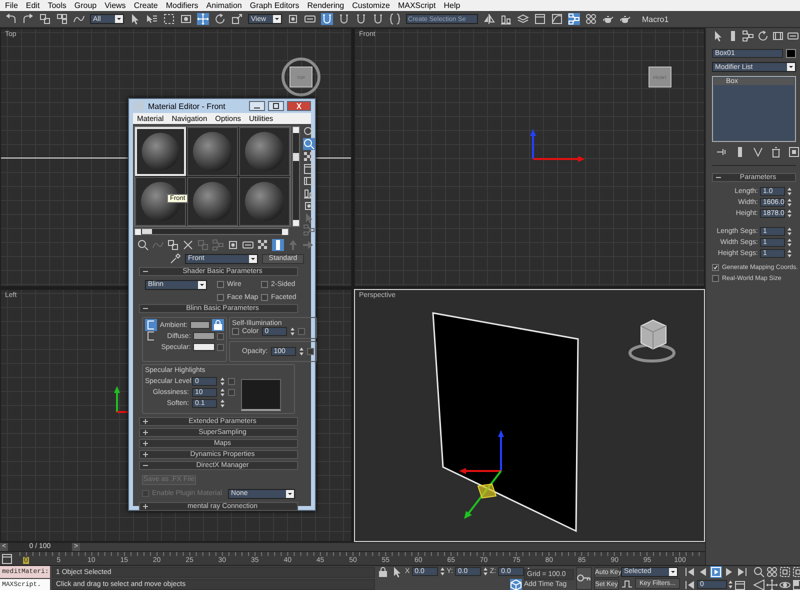 This screenshot has height=590, width=800. Describe the element at coordinates (655, 19) in the screenshot. I see `macro-label: Macro1` at that location.